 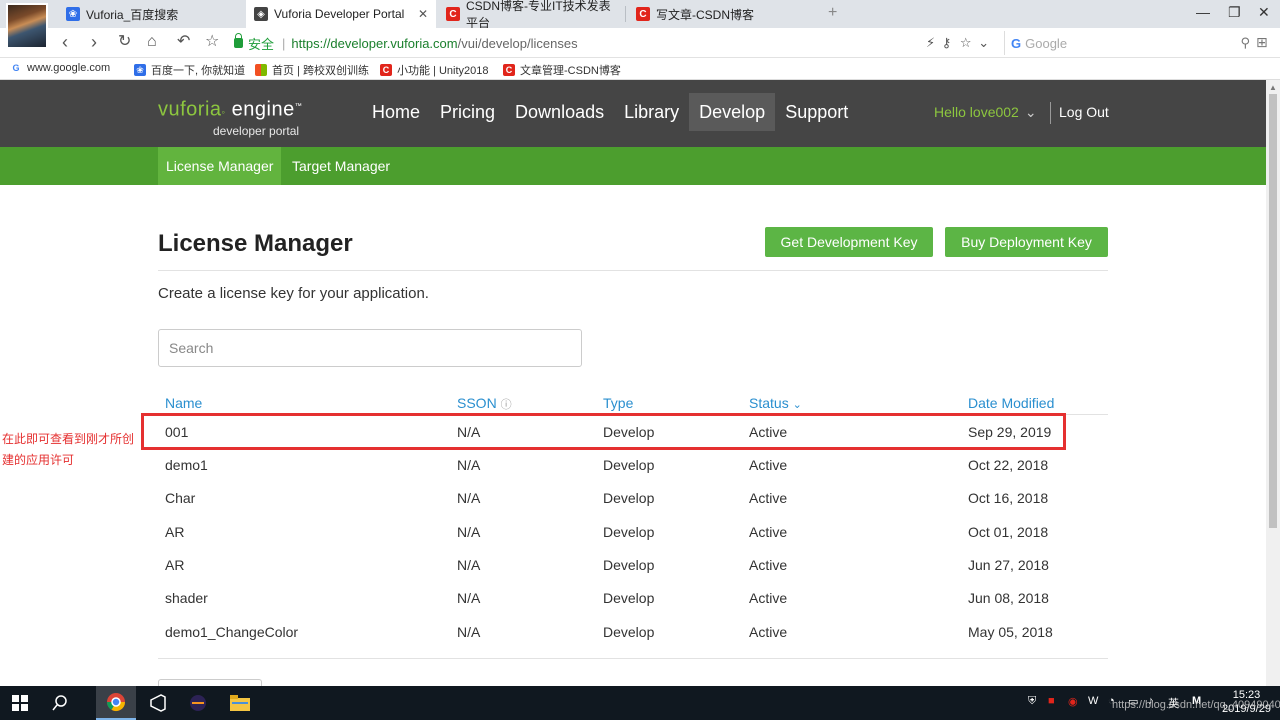 I want to click on table-row: AR N/A Develop Active Jun 27, 2018, so click(x=633, y=564).